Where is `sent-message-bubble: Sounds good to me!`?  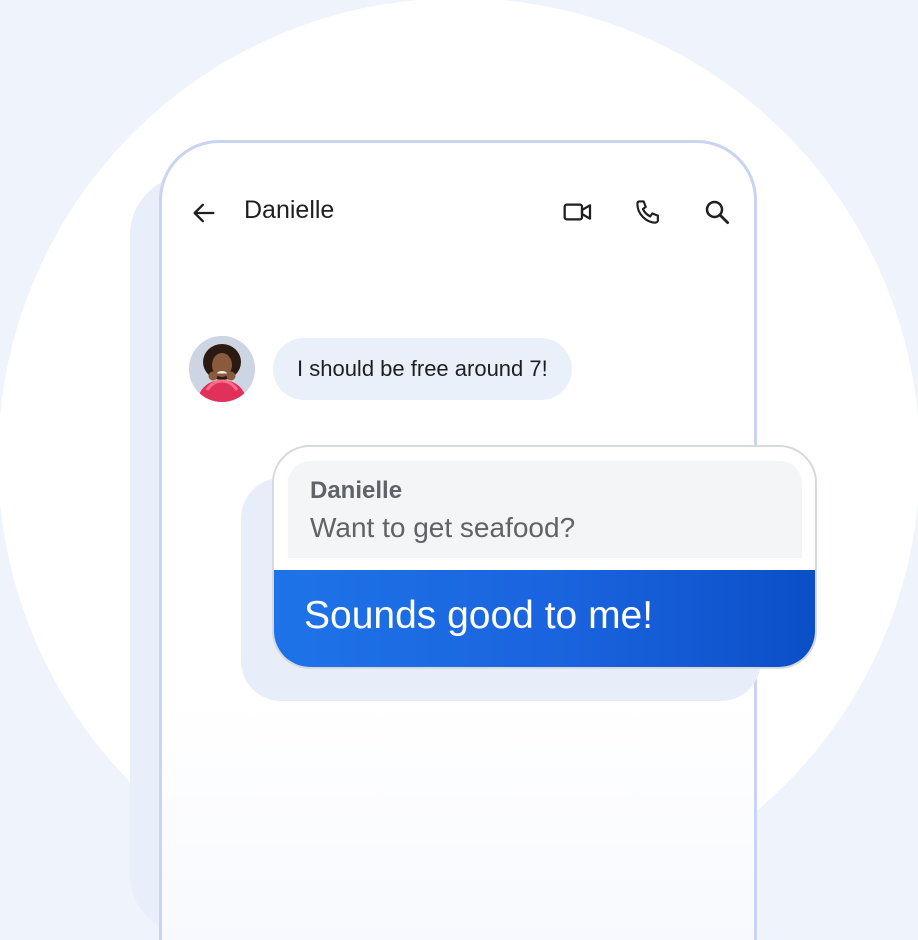
sent-message-bubble: Sounds good to me! is located at coordinates (544, 618).